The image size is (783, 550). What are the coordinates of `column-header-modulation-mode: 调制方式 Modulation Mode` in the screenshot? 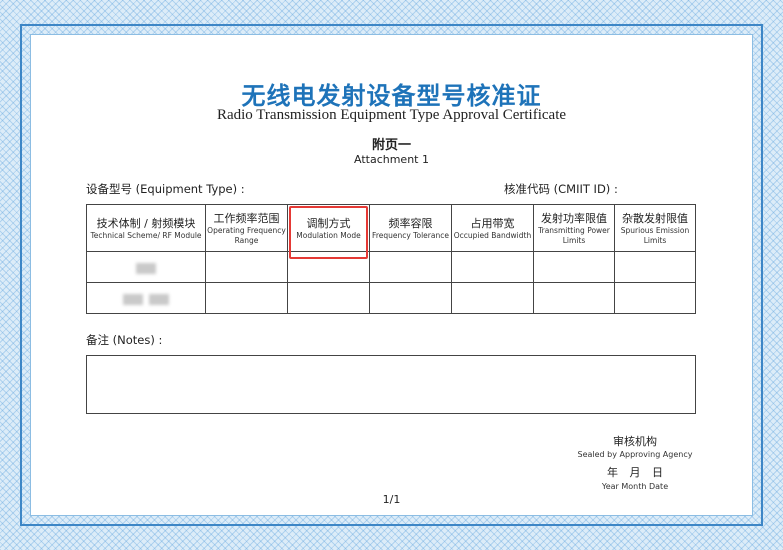 It's located at (328, 231).